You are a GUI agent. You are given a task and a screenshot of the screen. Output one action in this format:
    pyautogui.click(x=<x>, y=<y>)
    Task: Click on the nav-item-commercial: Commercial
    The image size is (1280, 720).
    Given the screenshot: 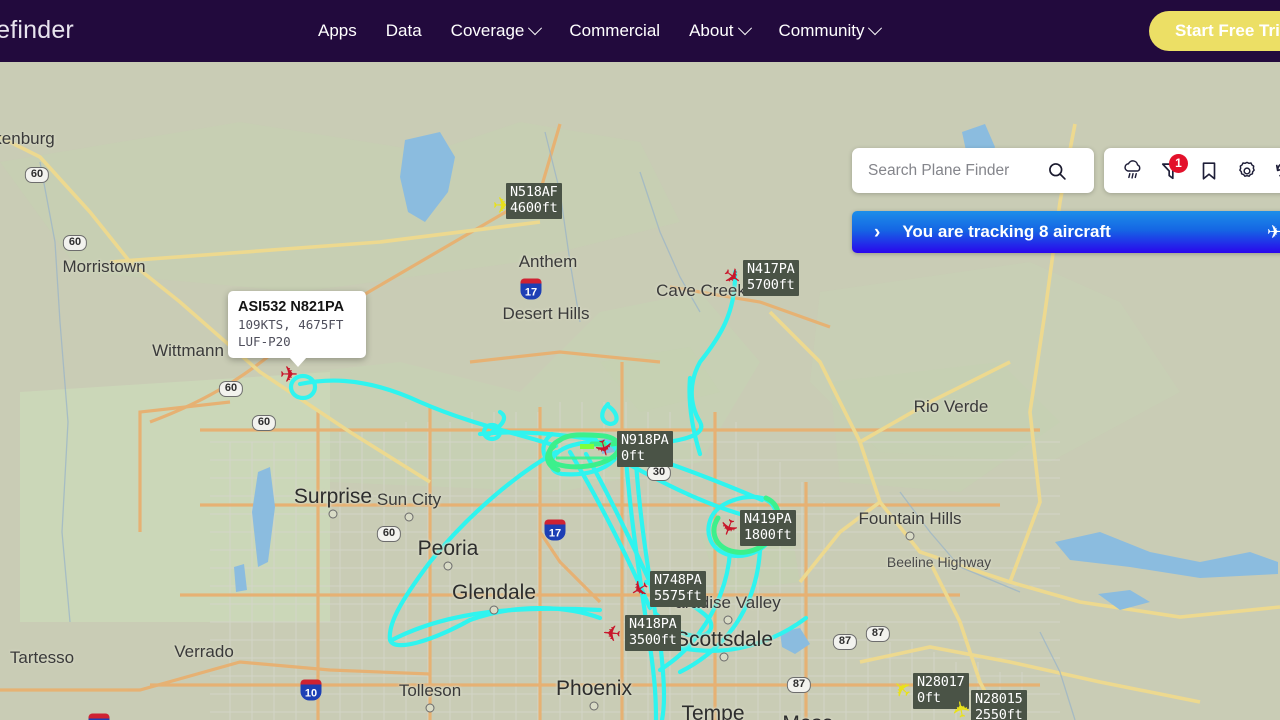 What is the action you would take?
    pyautogui.click(x=614, y=31)
    